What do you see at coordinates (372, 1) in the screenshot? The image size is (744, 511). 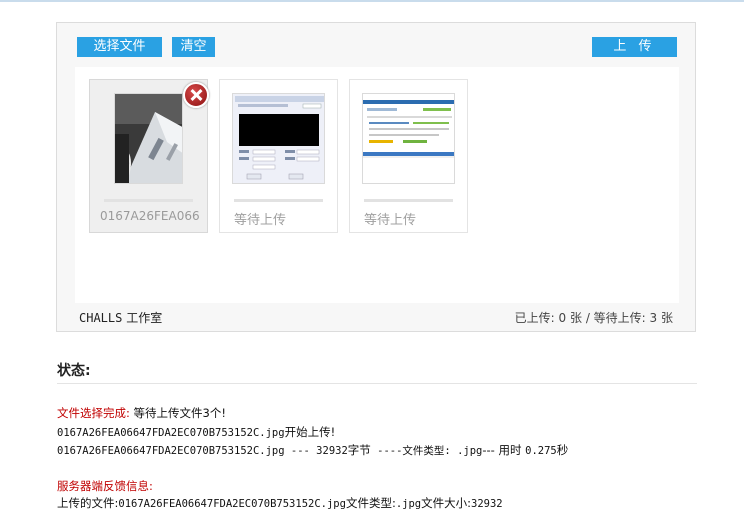 I see `top-border` at bounding box center [372, 1].